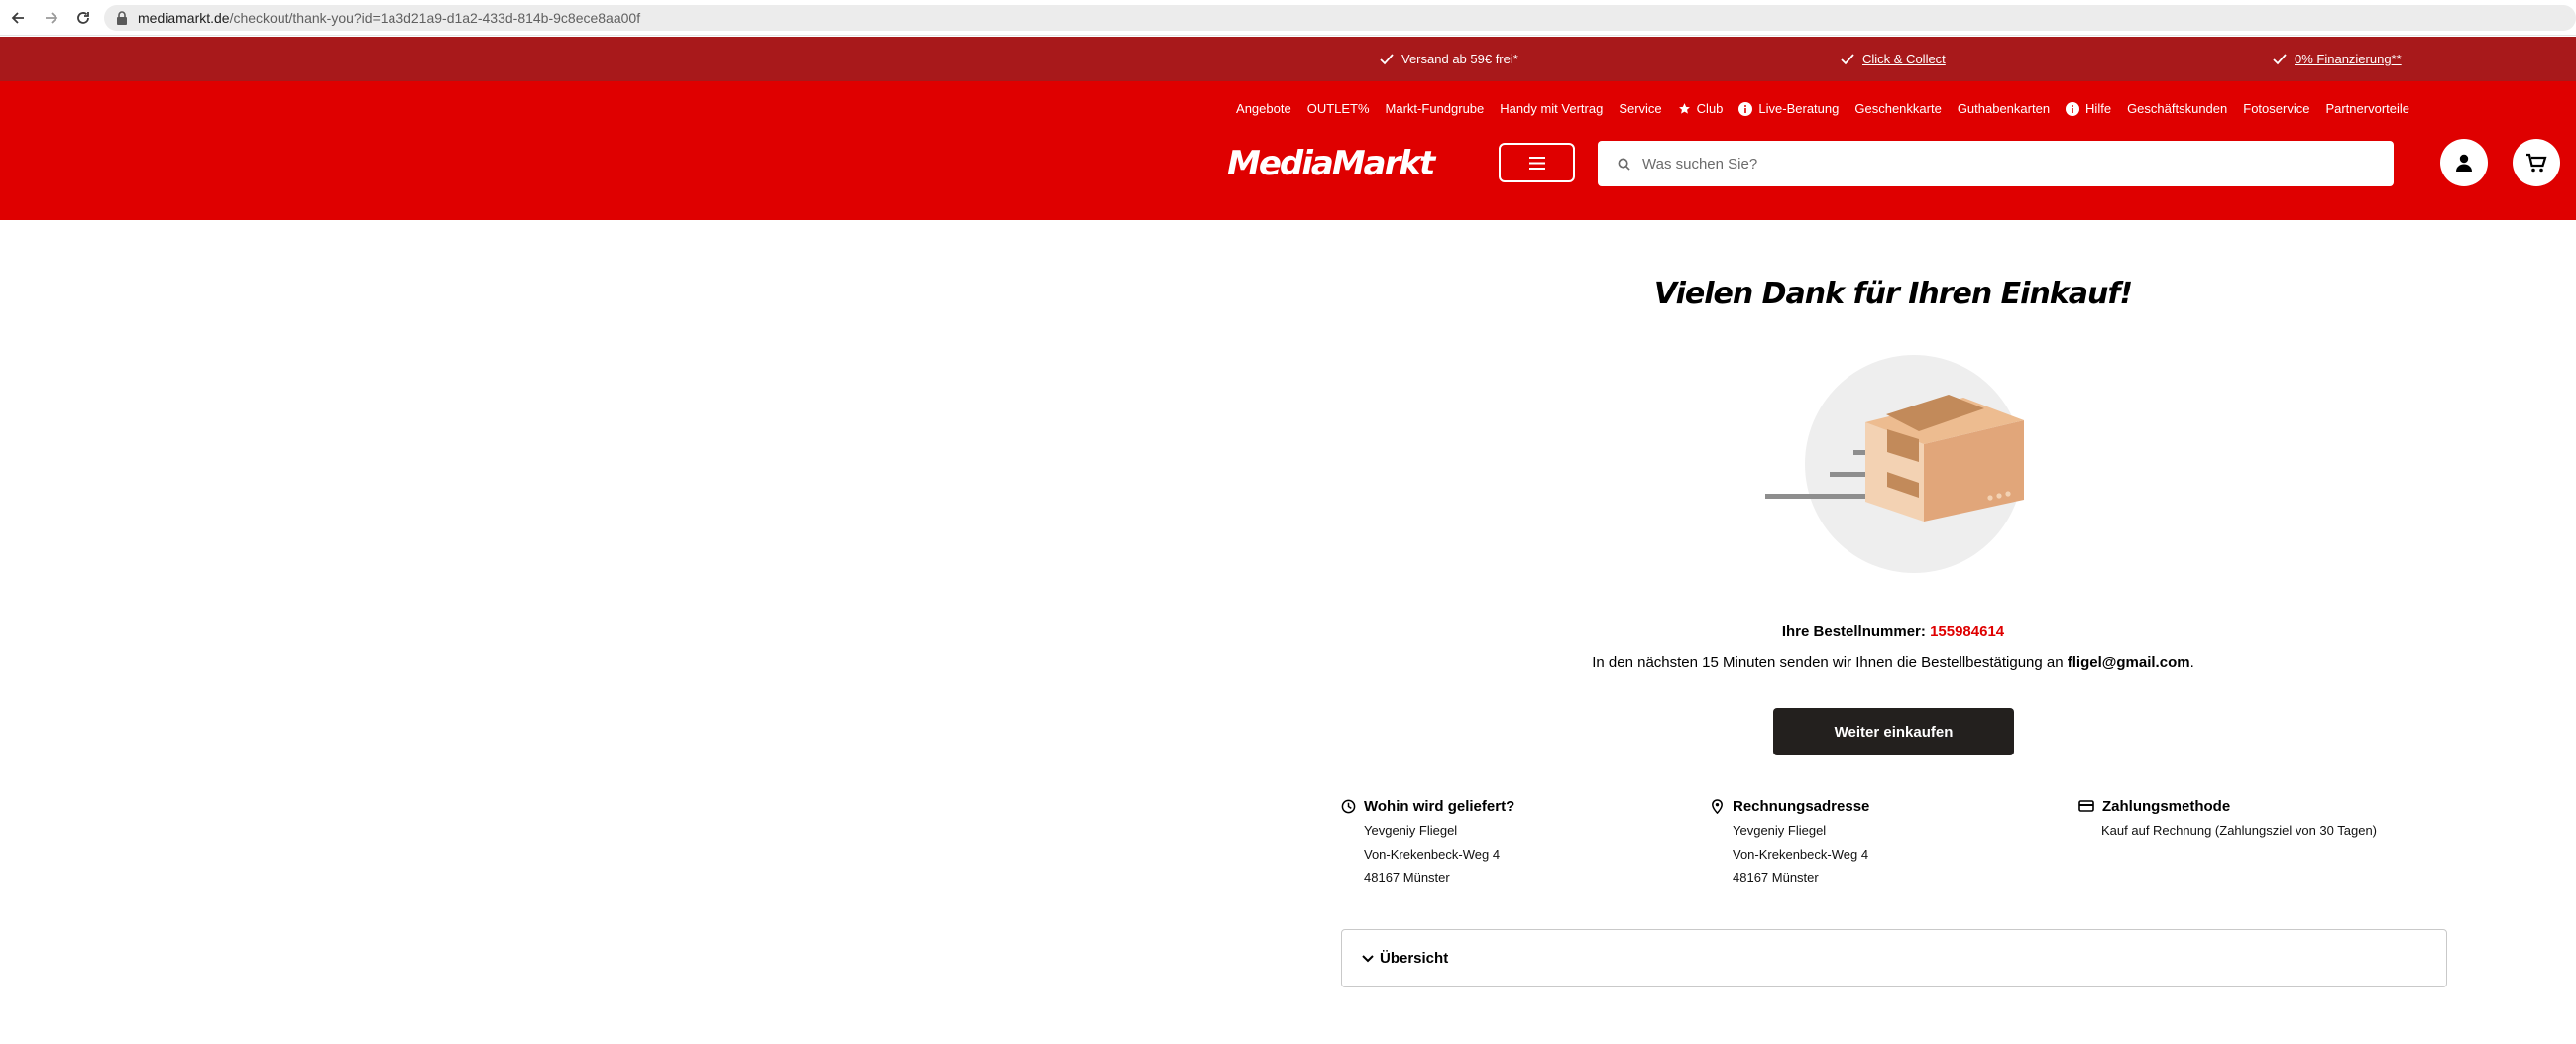  I want to click on star-icon, so click(1684, 108).